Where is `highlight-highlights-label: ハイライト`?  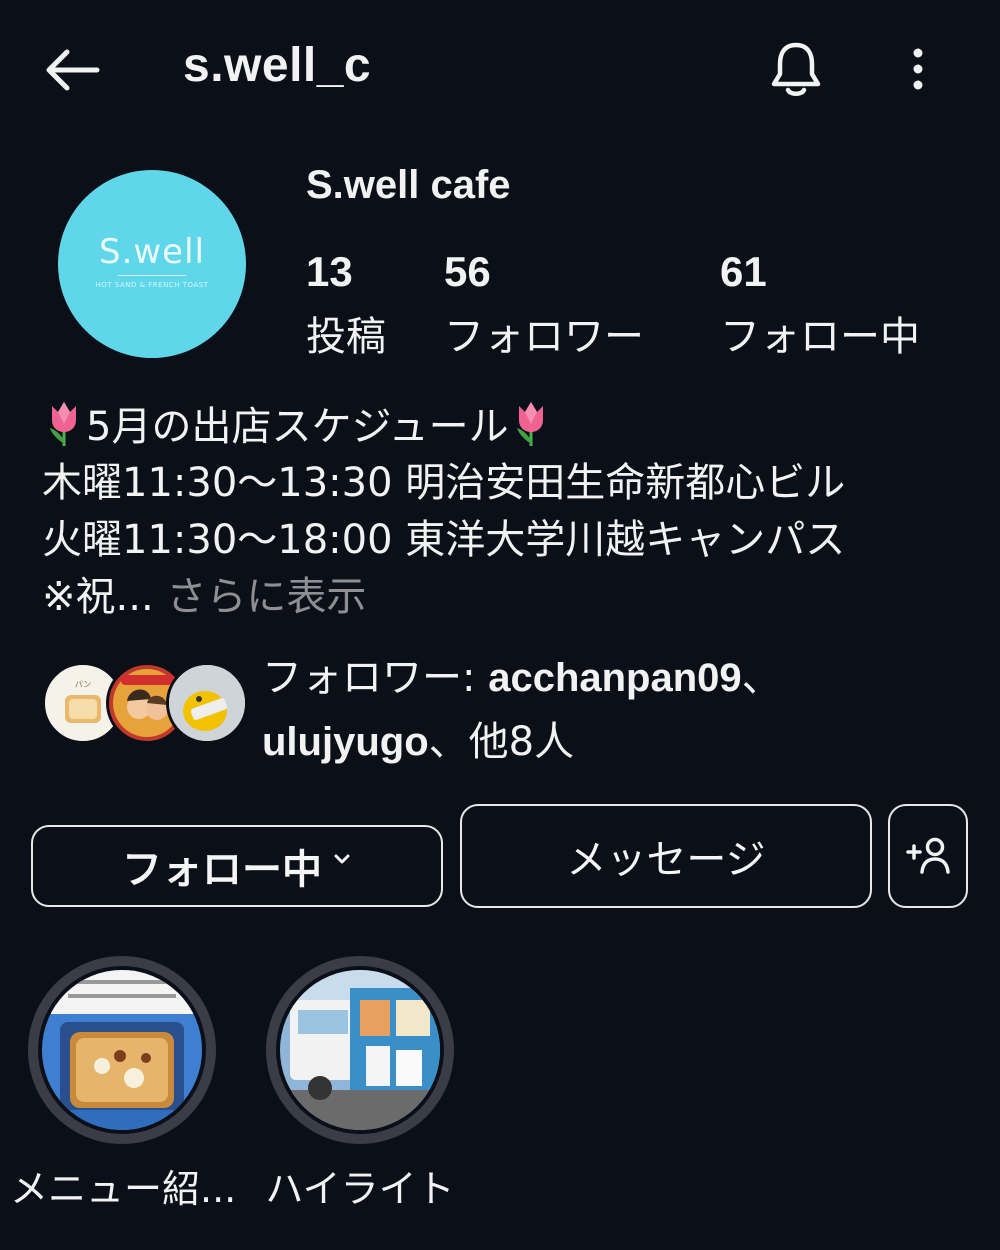 highlight-highlights-label: ハイライト is located at coordinates (360, 1189).